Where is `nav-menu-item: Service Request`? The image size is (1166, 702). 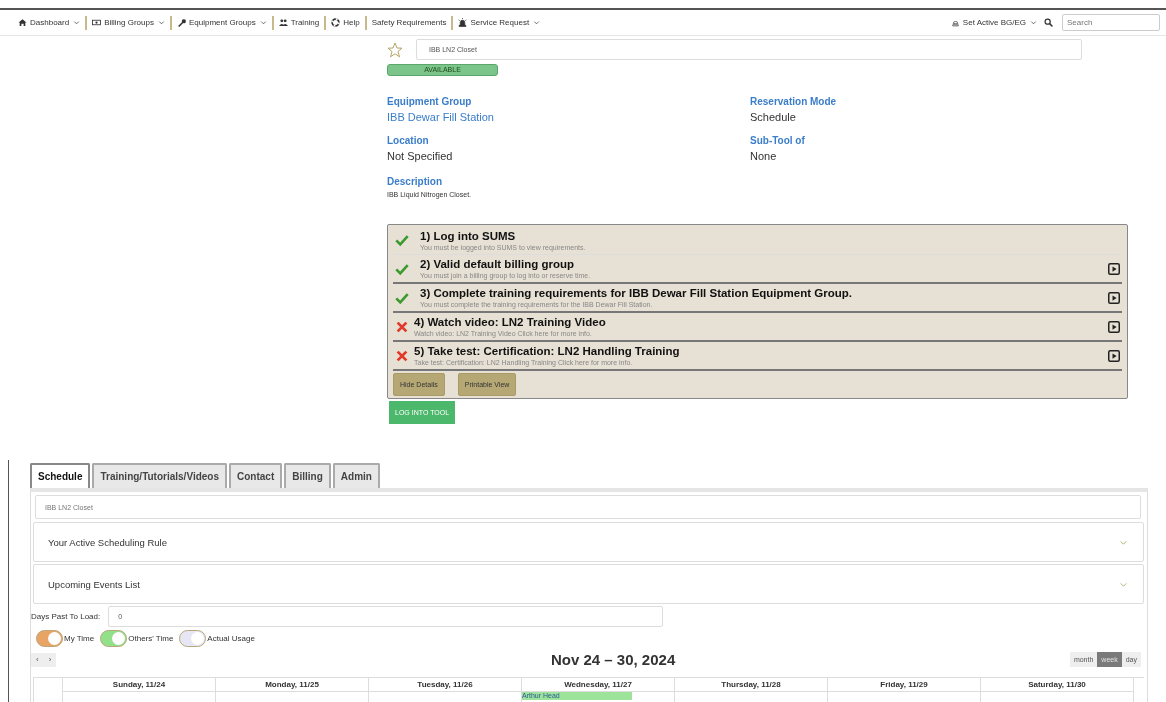 nav-menu-item: Service Request is located at coordinates (499, 22).